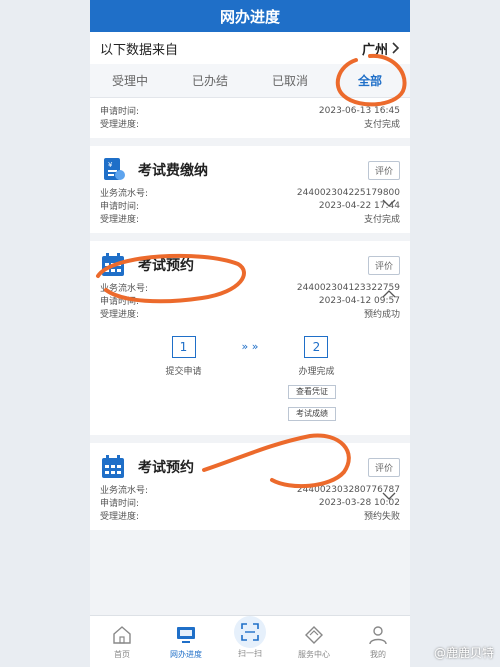 This screenshot has height=667, width=500. What do you see at coordinates (250, 490) in the screenshot?
I see `serial-row: 业务流水号: 244002303280776787` at bounding box center [250, 490].